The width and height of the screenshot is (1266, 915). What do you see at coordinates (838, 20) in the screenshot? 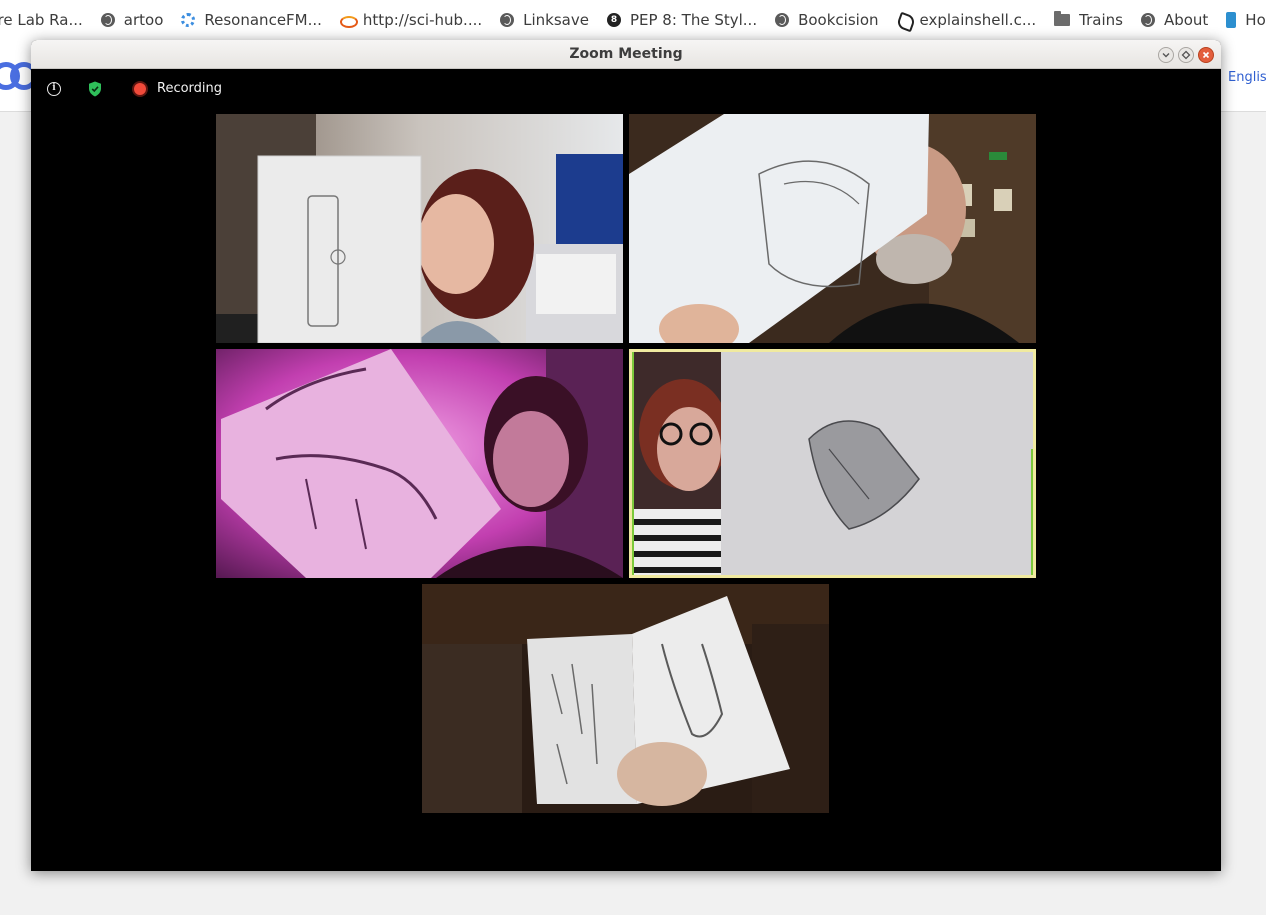
I see `bookmark-label: Bookcision` at bounding box center [838, 20].